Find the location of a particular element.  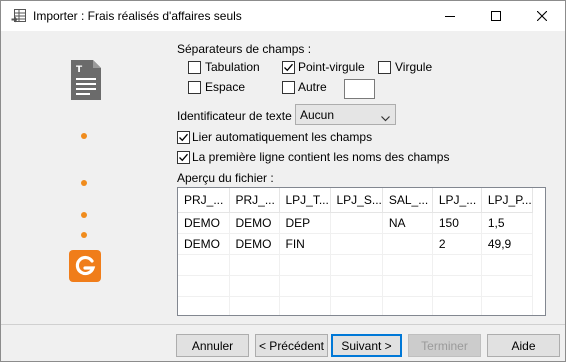

tabulation-checkbox is located at coordinates (194, 67).